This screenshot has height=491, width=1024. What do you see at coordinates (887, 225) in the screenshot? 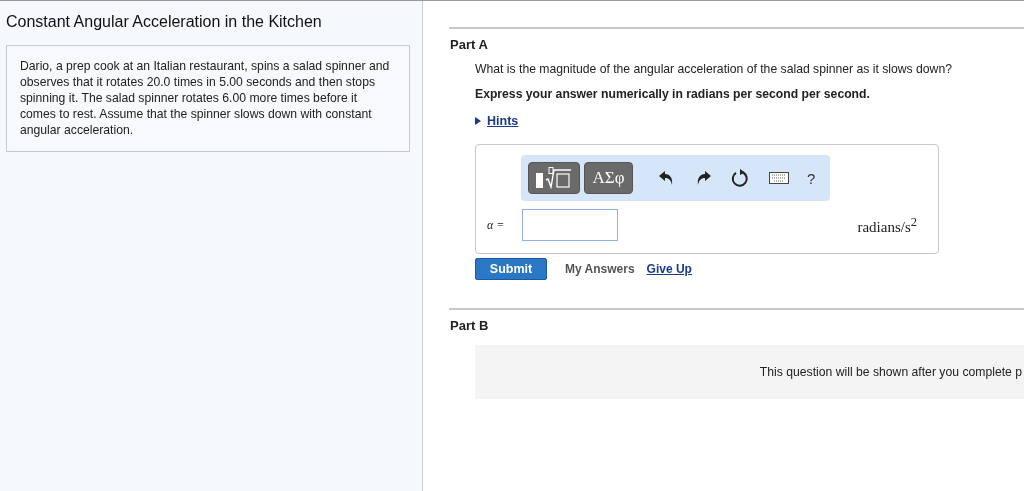
I see `units-label: radians/s$^{2}$` at bounding box center [887, 225].